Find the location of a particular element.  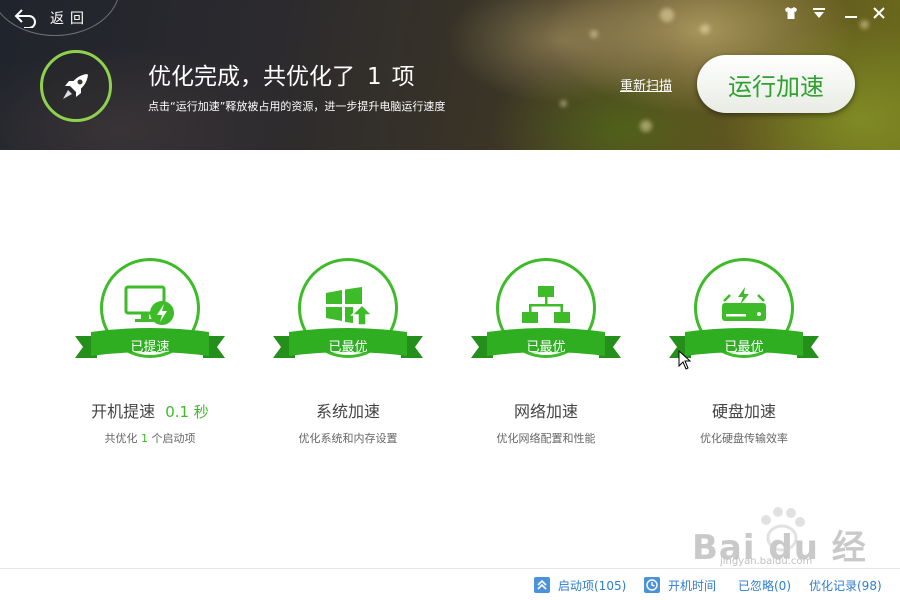

result-headline: 优化完成，共优化了 1 项 is located at coordinates (281, 74).